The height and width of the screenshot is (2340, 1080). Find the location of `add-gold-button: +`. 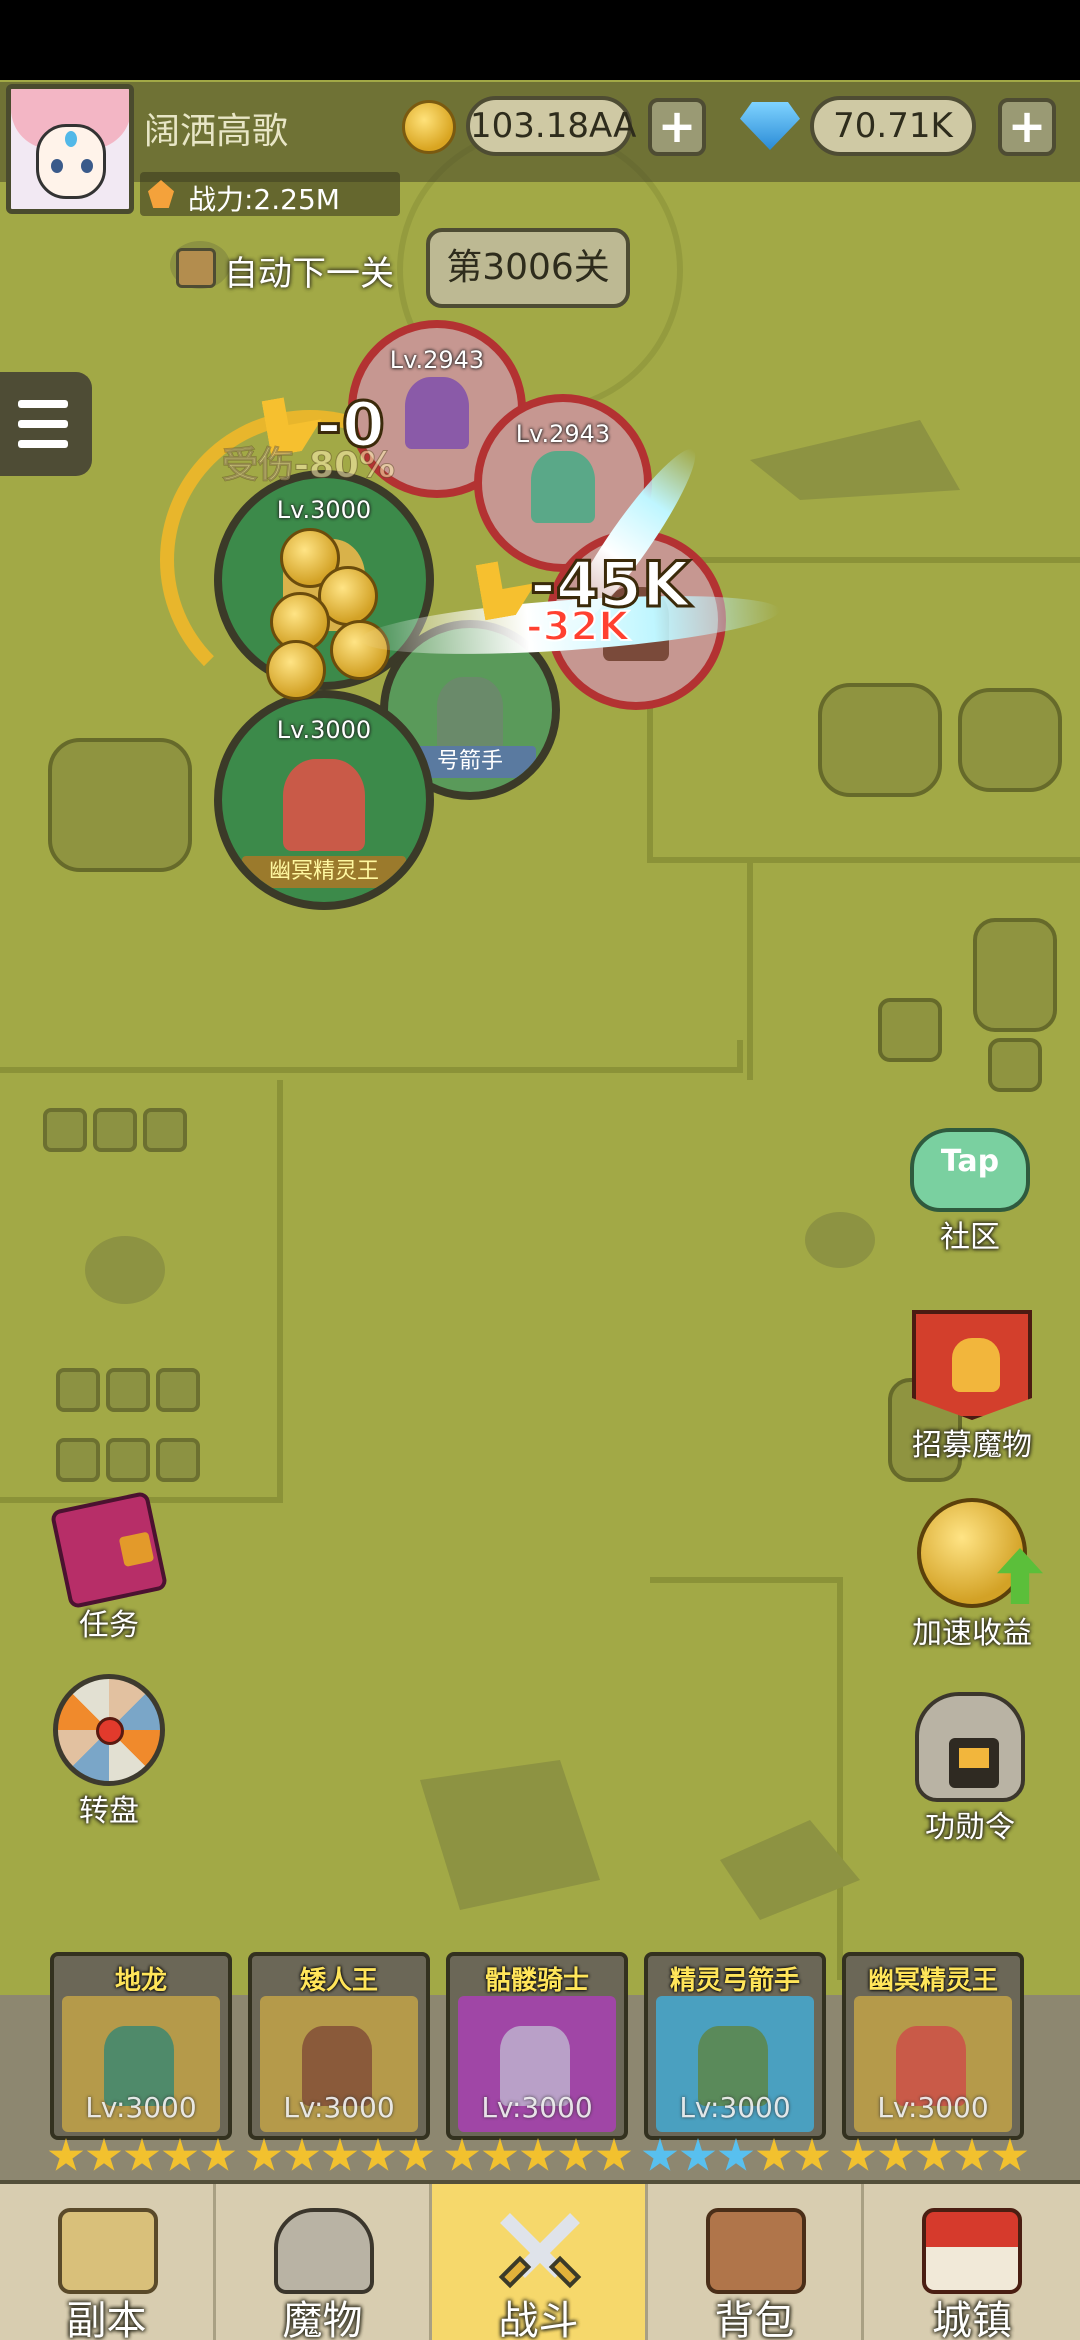

add-gold-button: + is located at coordinates (677, 127).